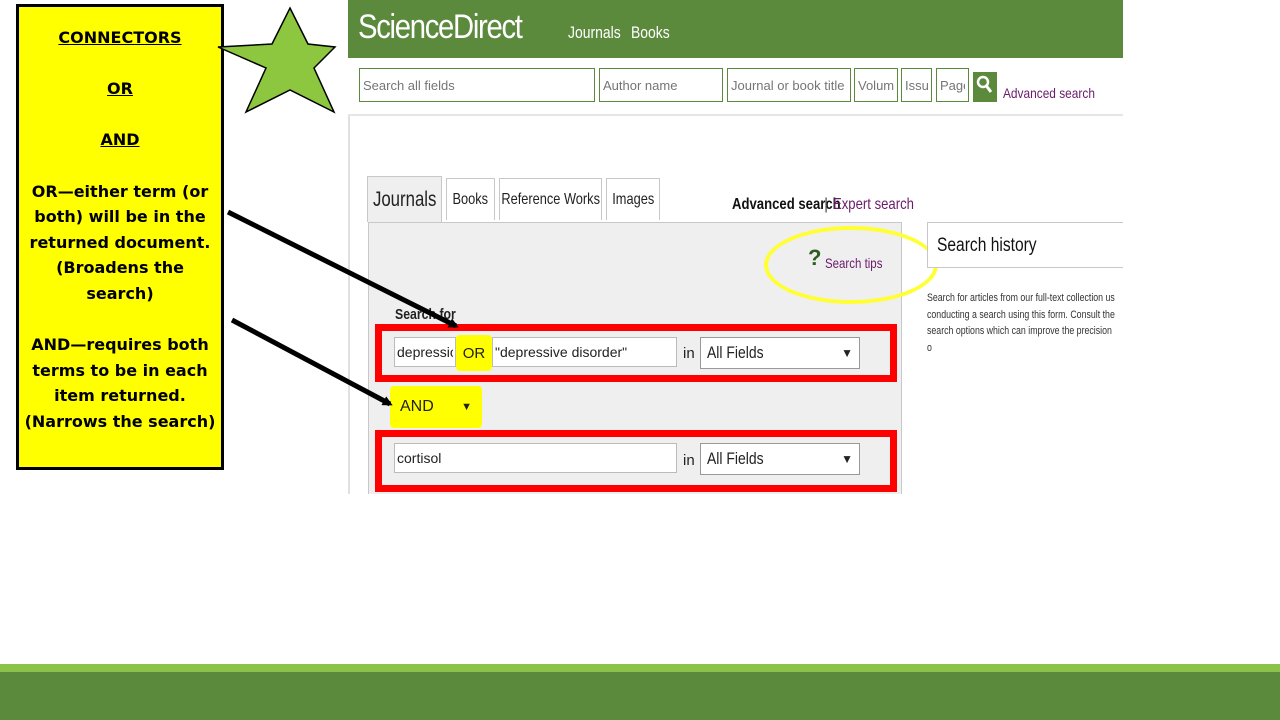 The height and width of the screenshot is (720, 1280). I want to click on callout-and-desc-line: AND—requires both, so click(120, 345).